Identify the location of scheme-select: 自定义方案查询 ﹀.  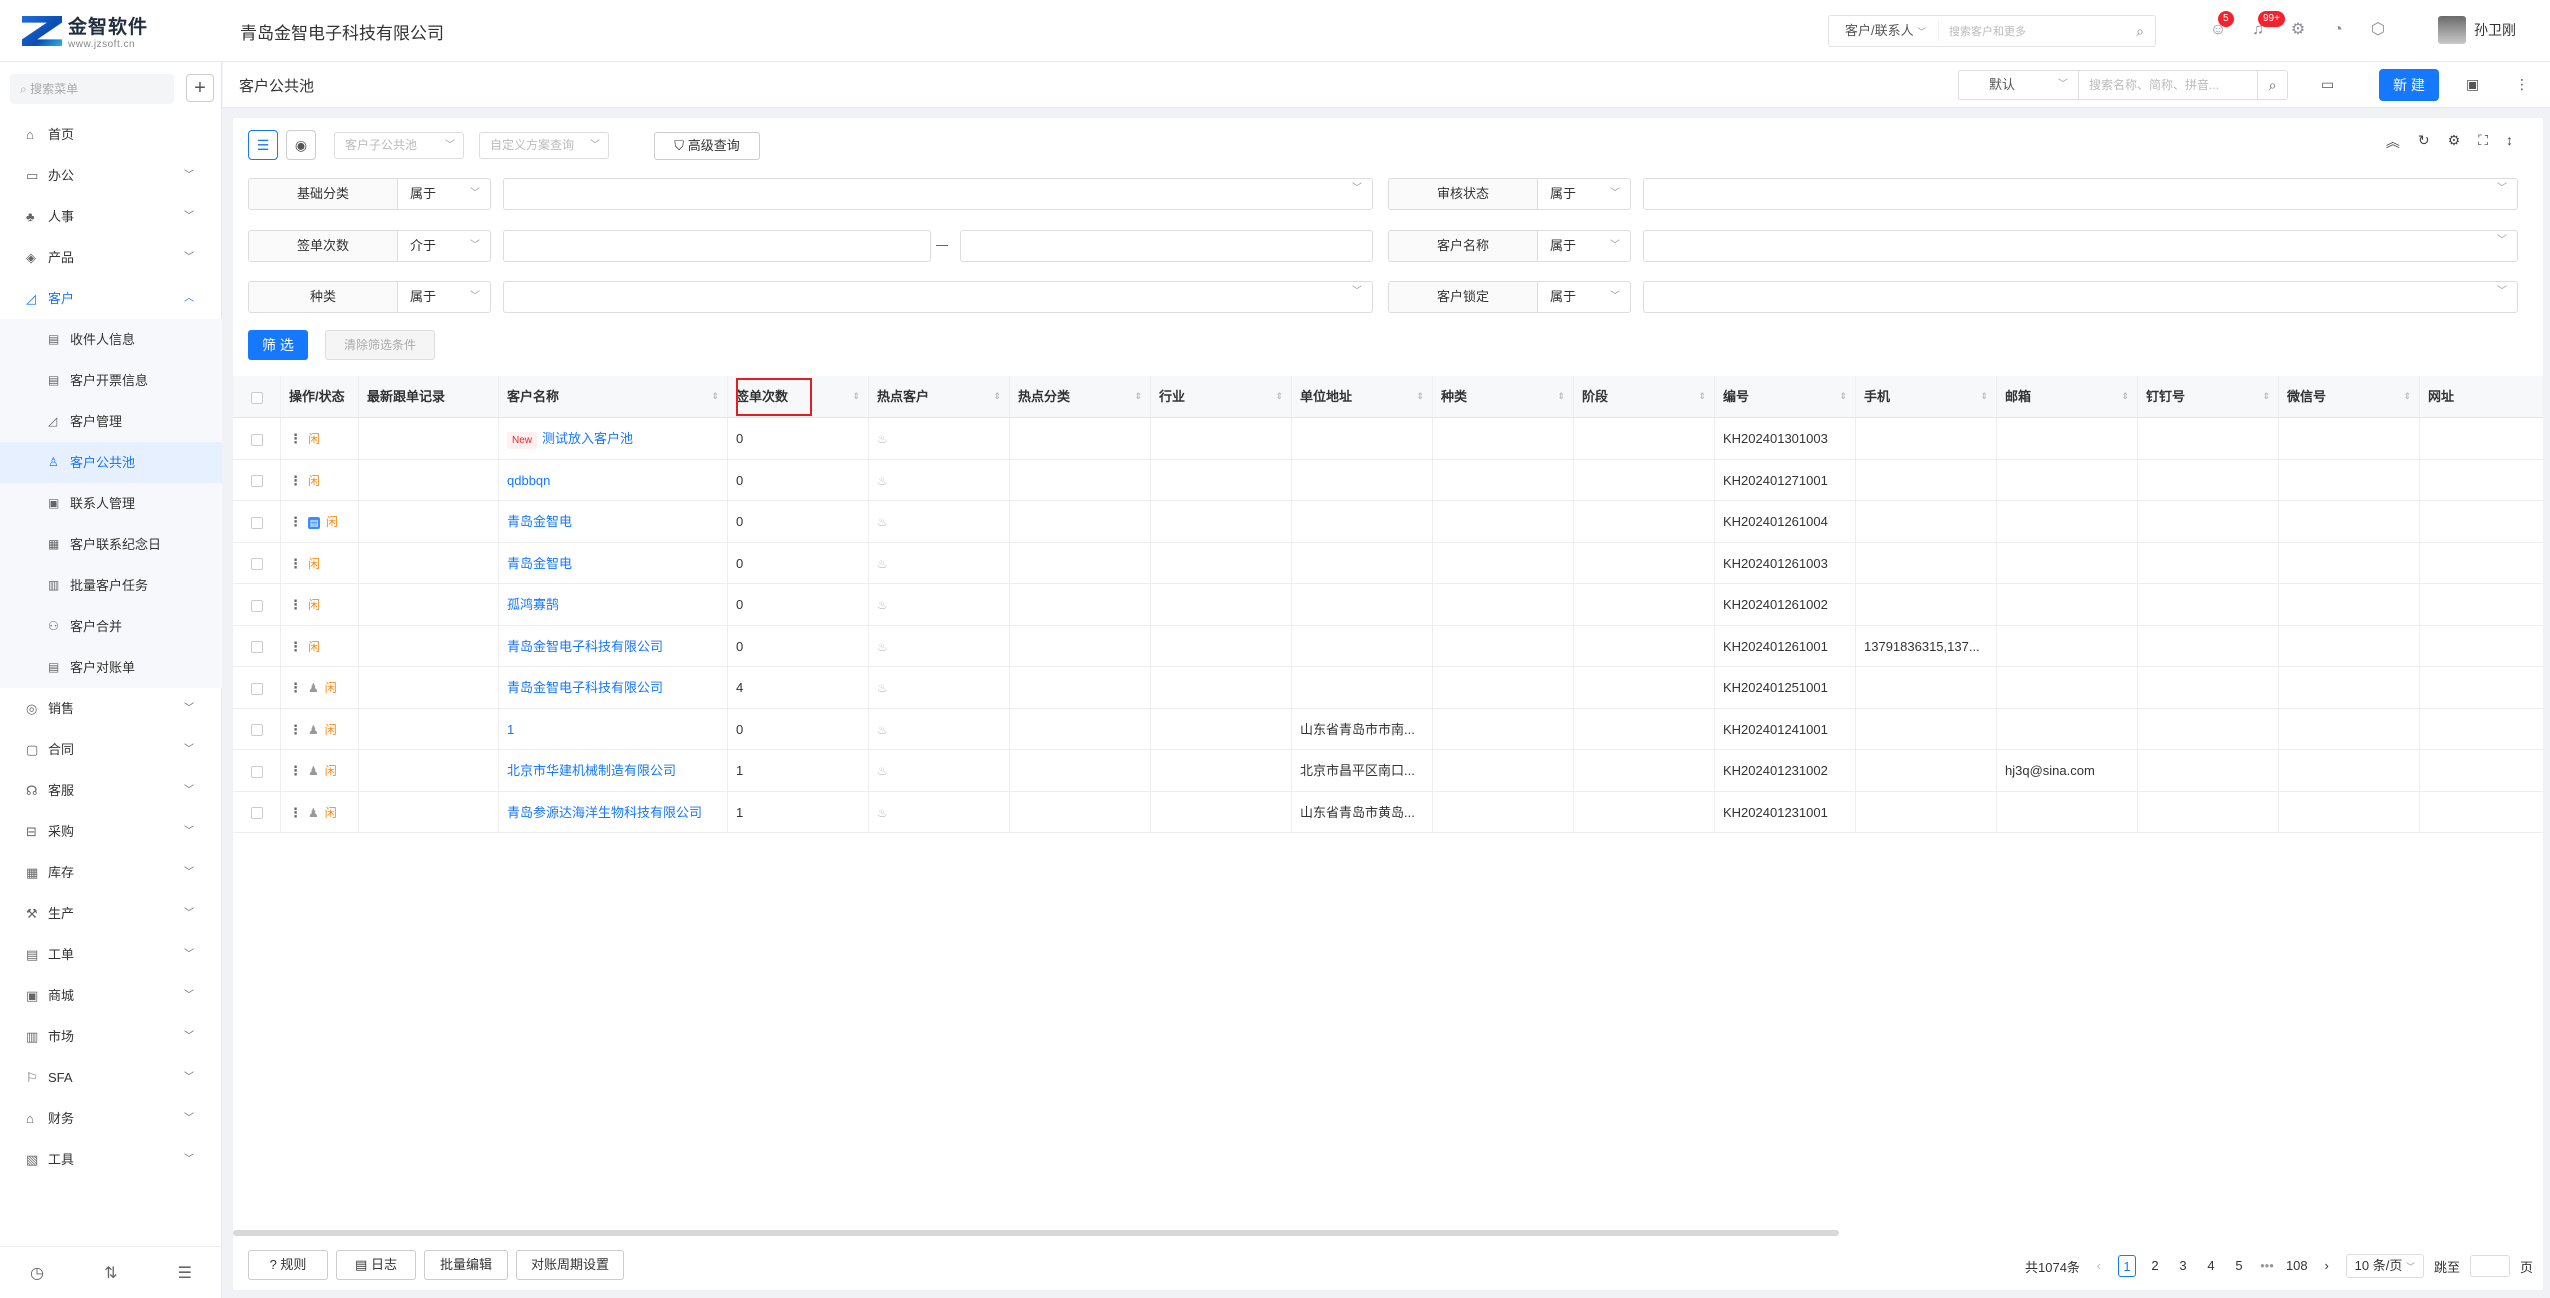
(544, 145).